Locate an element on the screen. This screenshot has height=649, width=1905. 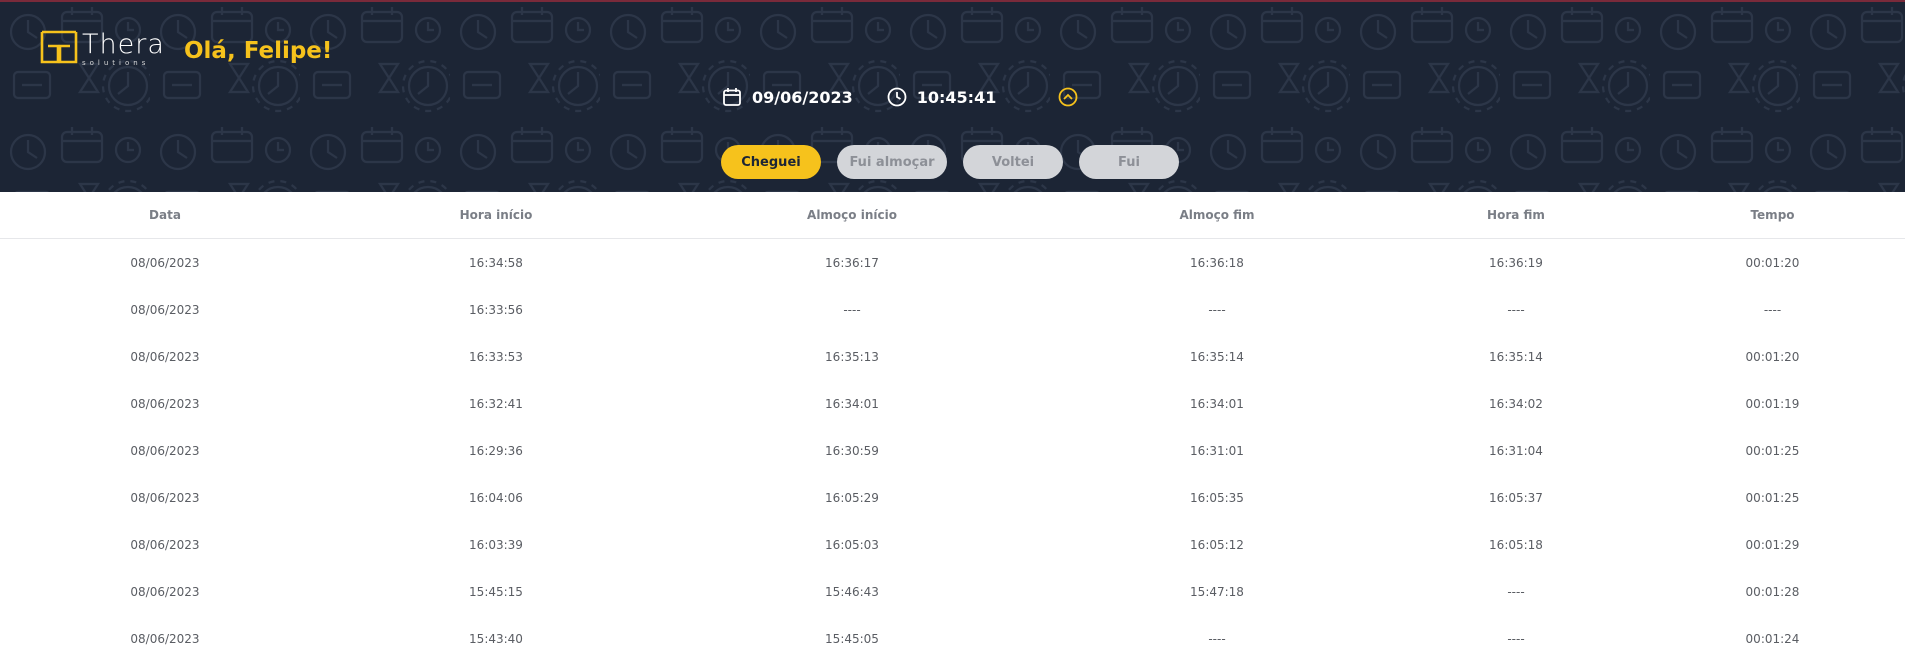
cell-duration: ---- is located at coordinates (1772, 309).